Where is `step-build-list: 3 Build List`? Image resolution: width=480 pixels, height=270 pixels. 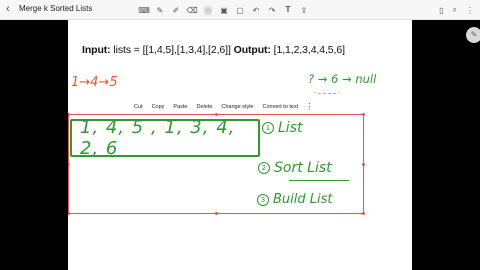 step-build-list: 3 Build List is located at coordinates (295, 199).